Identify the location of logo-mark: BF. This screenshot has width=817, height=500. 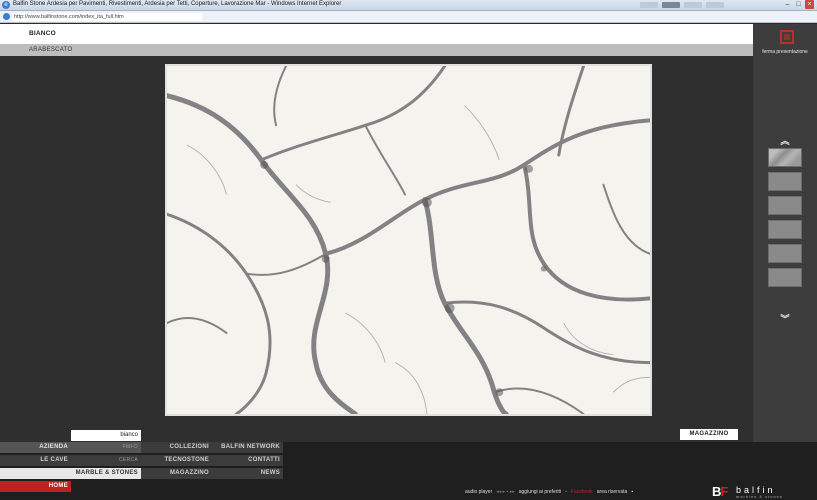
(720, 491).